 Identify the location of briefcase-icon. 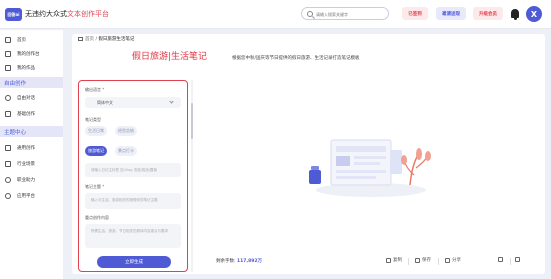
(8, 164).